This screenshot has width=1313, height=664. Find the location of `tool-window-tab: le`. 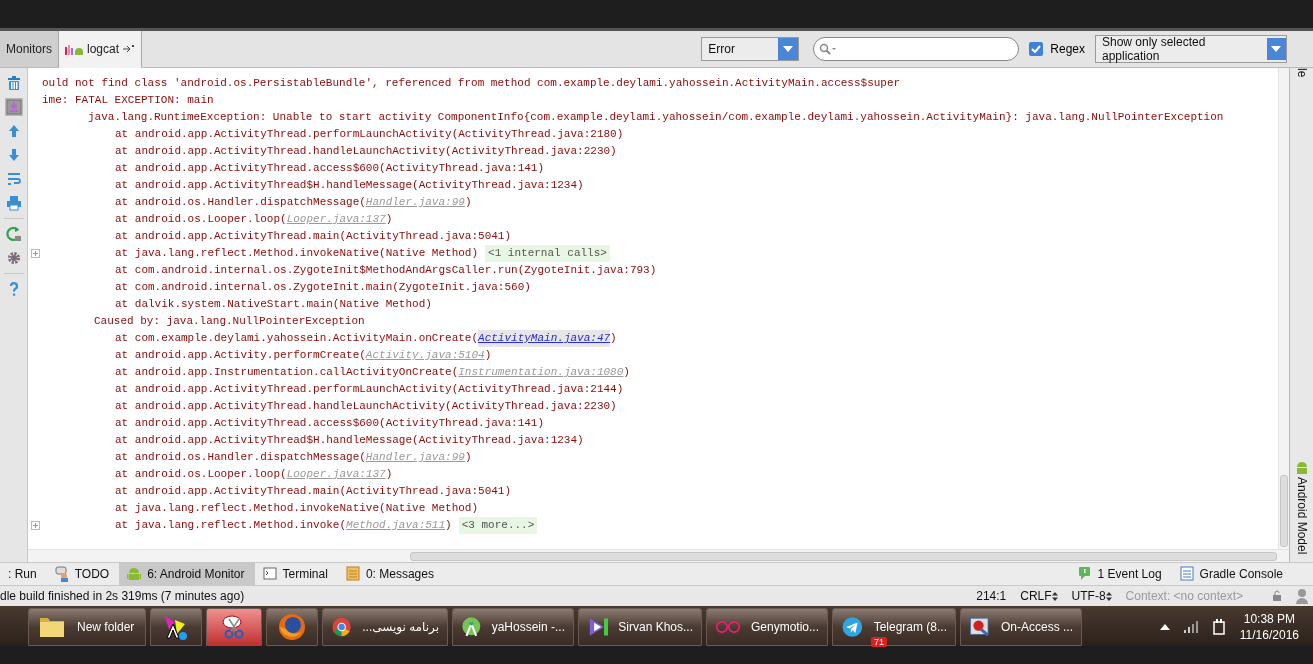

tool-window-tab: le is located at coordinates (1301, 75).